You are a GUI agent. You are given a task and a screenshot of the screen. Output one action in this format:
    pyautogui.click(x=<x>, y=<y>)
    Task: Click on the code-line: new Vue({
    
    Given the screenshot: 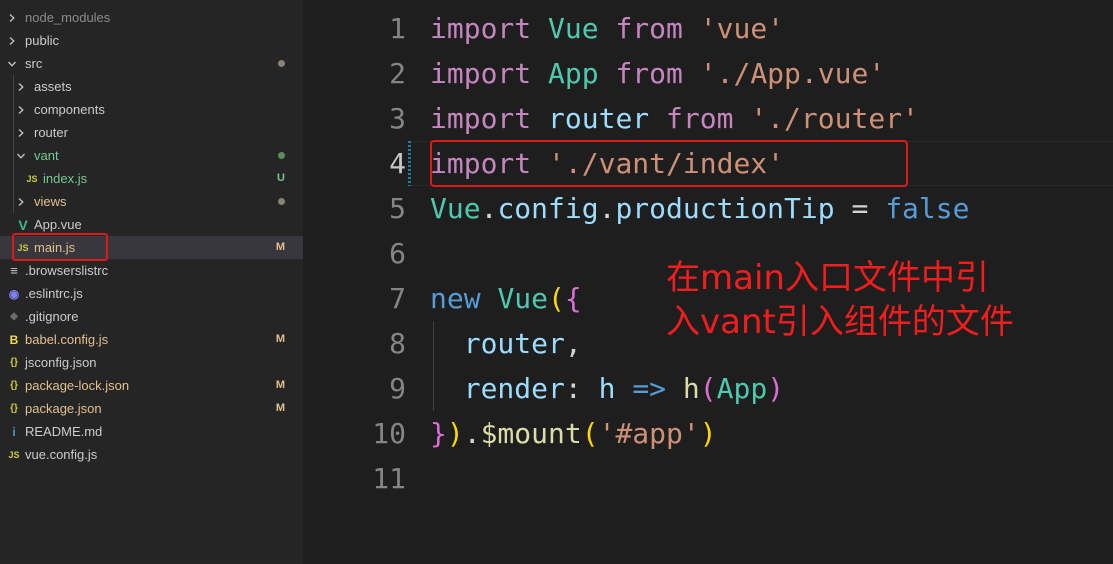 What is the action you would take?
    pyautogui.click(x=506, y=298)
    